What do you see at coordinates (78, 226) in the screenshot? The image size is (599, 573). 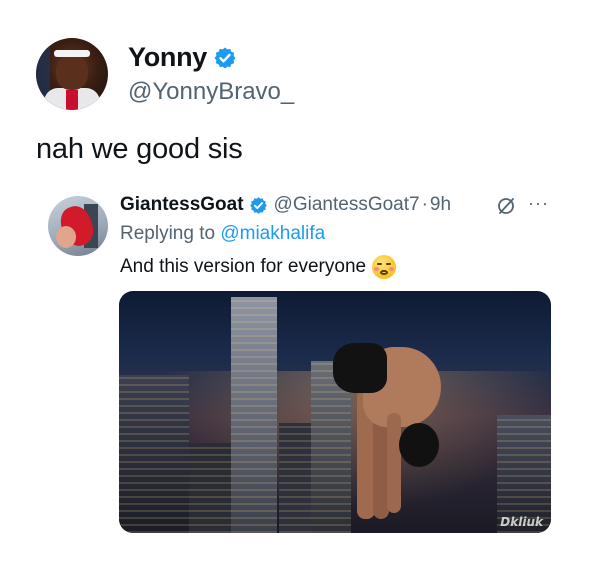 I see `quoted-author-avatar` at bounding box center [78, 226].